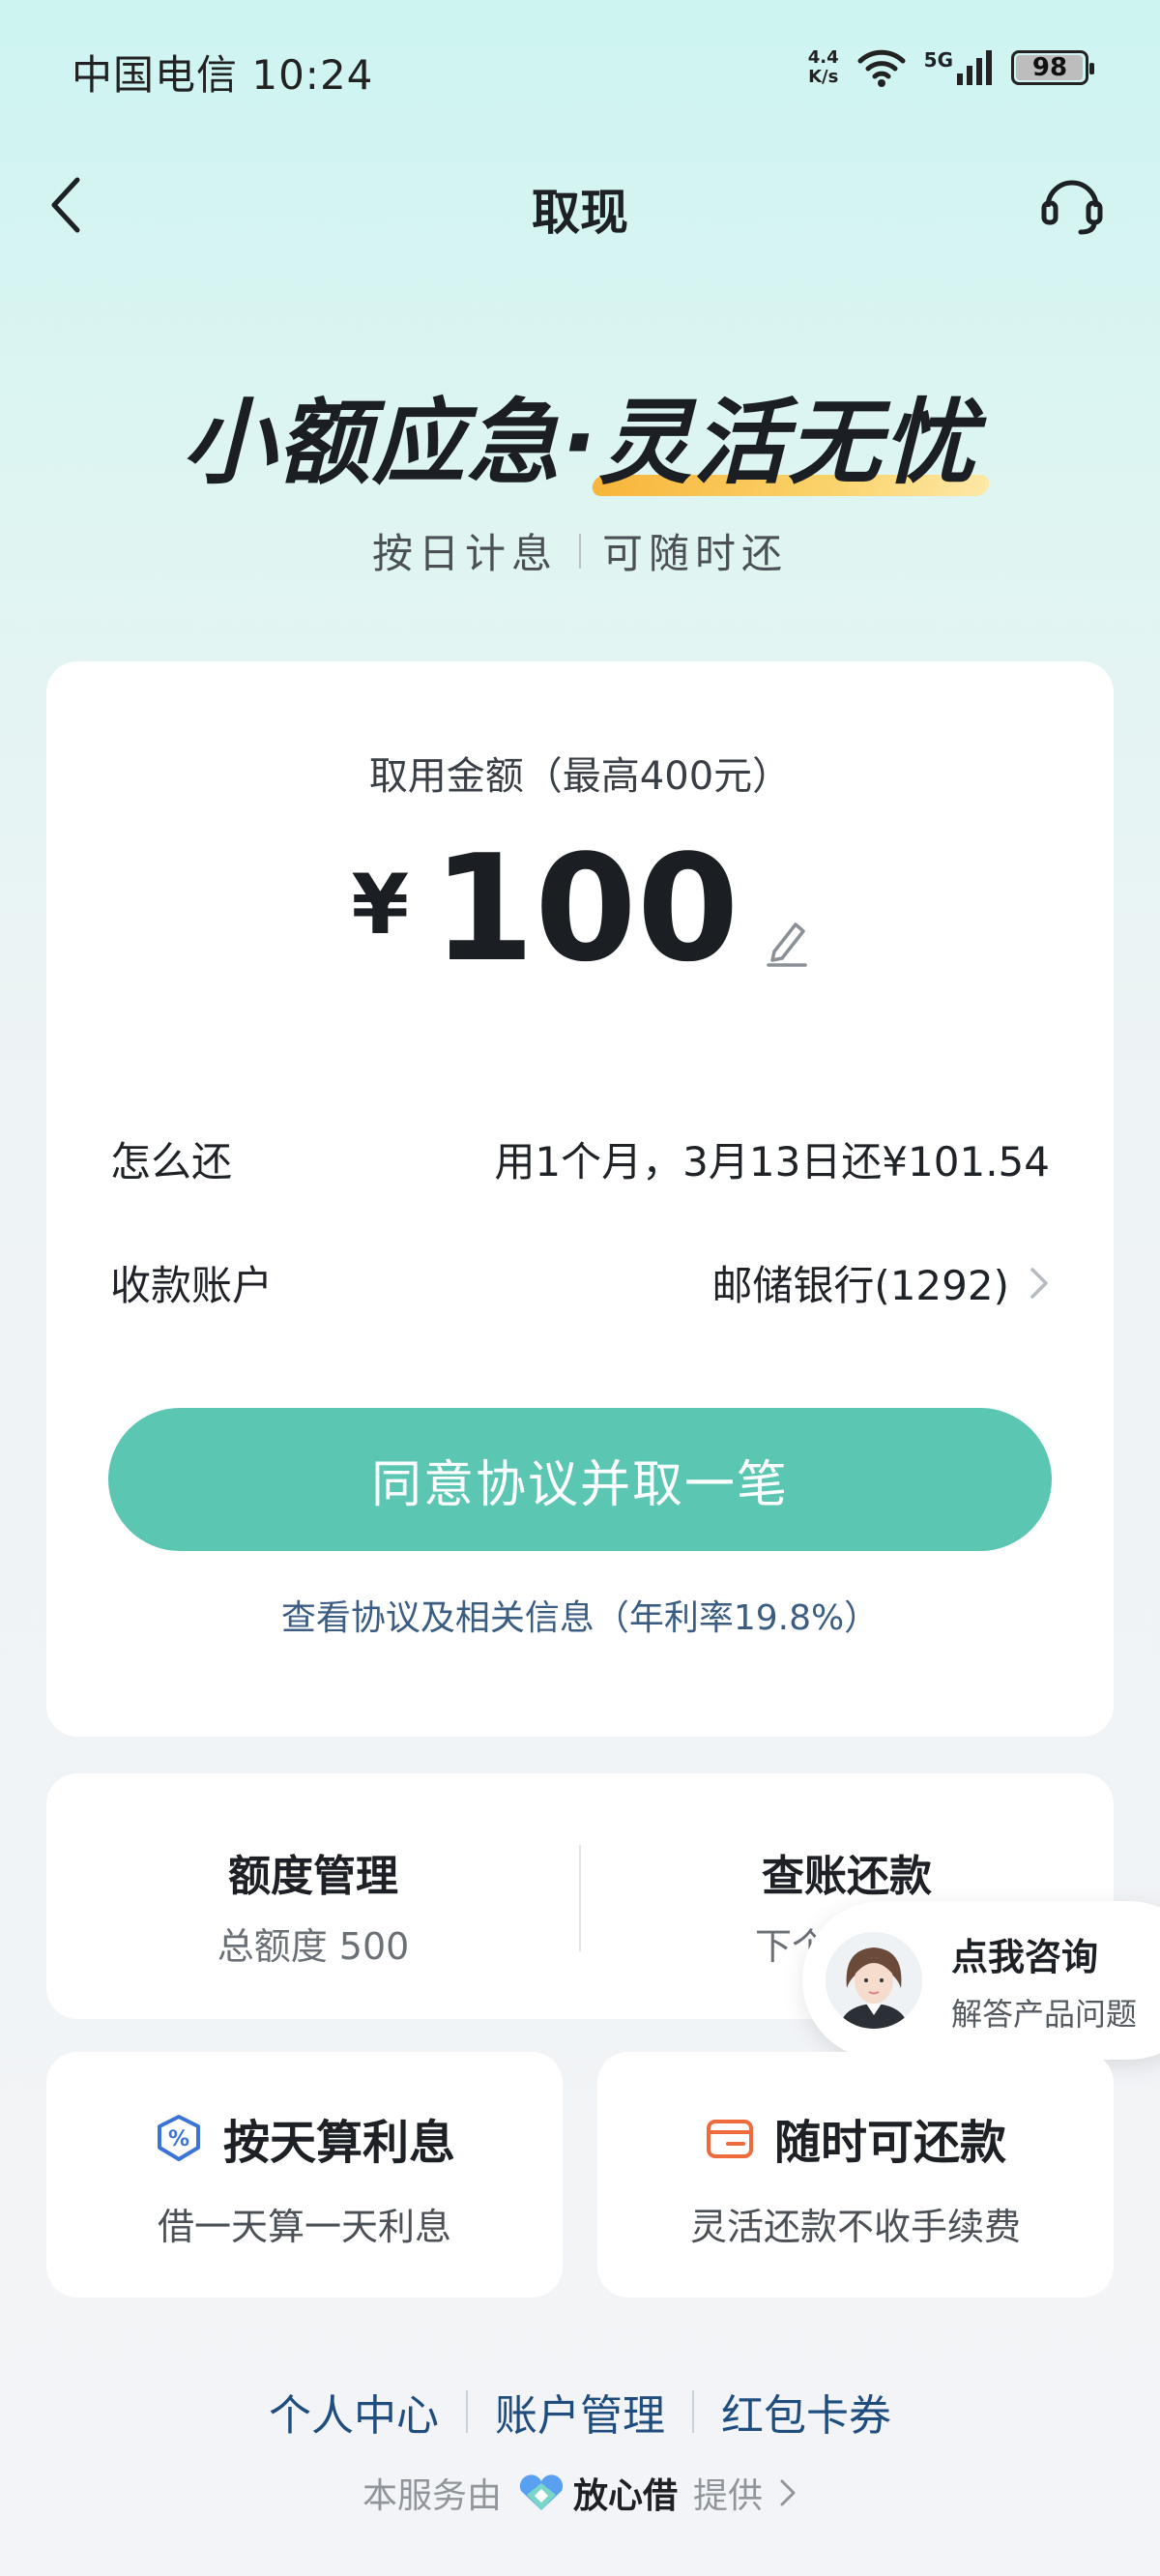  What do you see at coordinates (1045, 2014) in the screenshot?
I see `consult-subtitle: 解答产品问题` at bounding box center [1045, 2014].